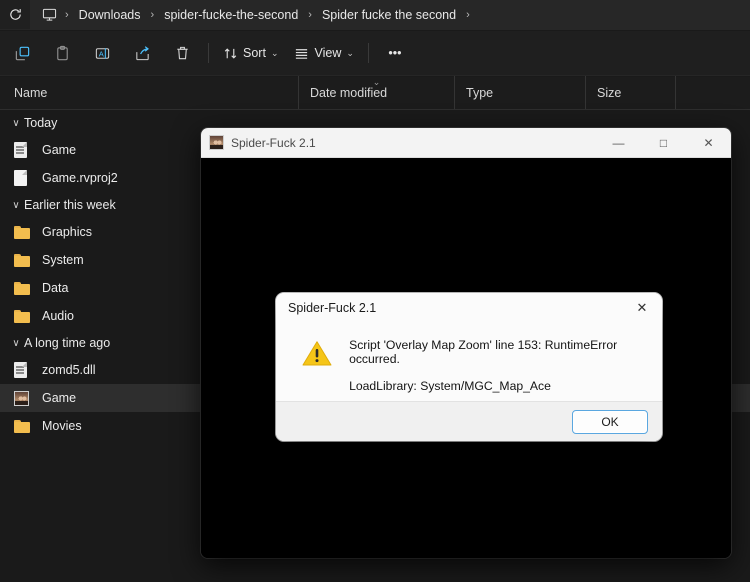  What do you see at coordinates (149, 92) in the screenshot?
I see `column-header-name: Name` at bounding box center [149, 92].